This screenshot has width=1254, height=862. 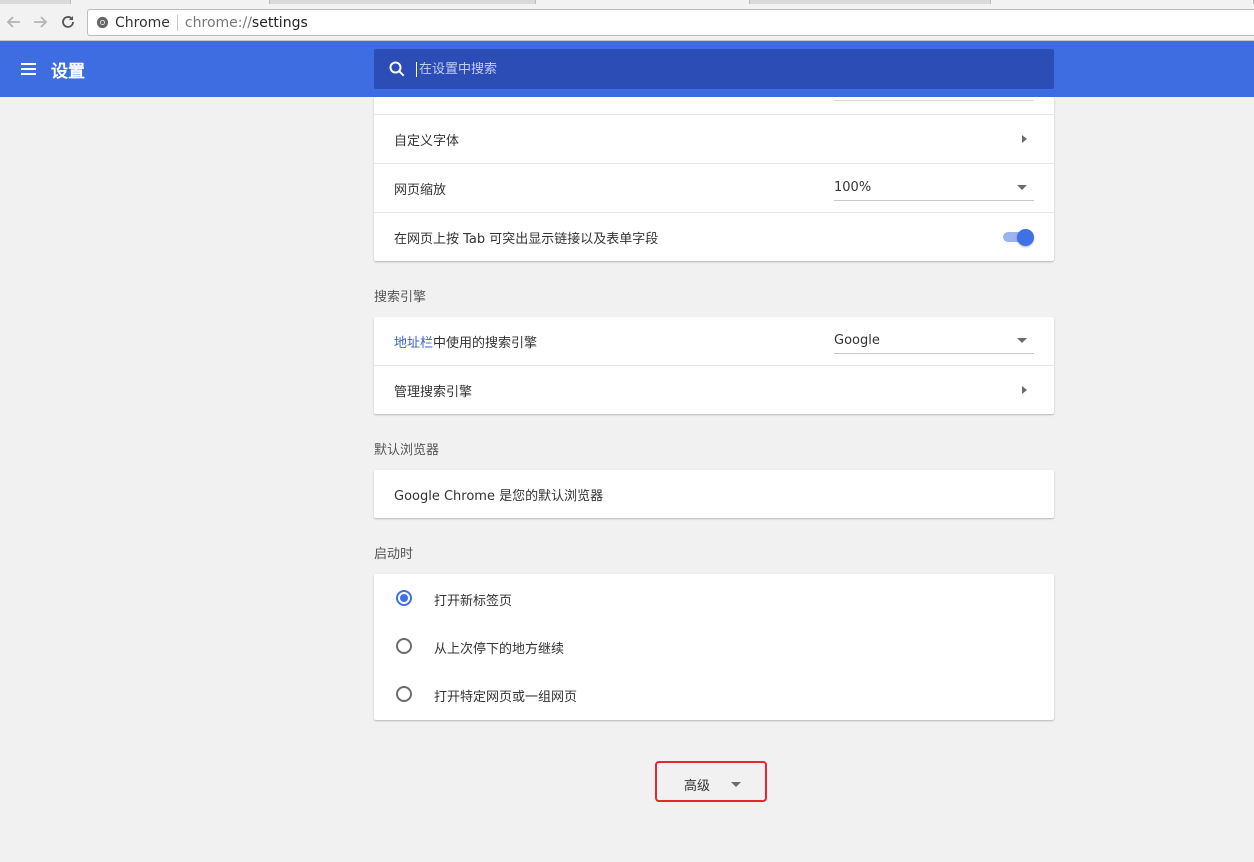 I want to click on toggle-knob, so click(x=1025, y=237).